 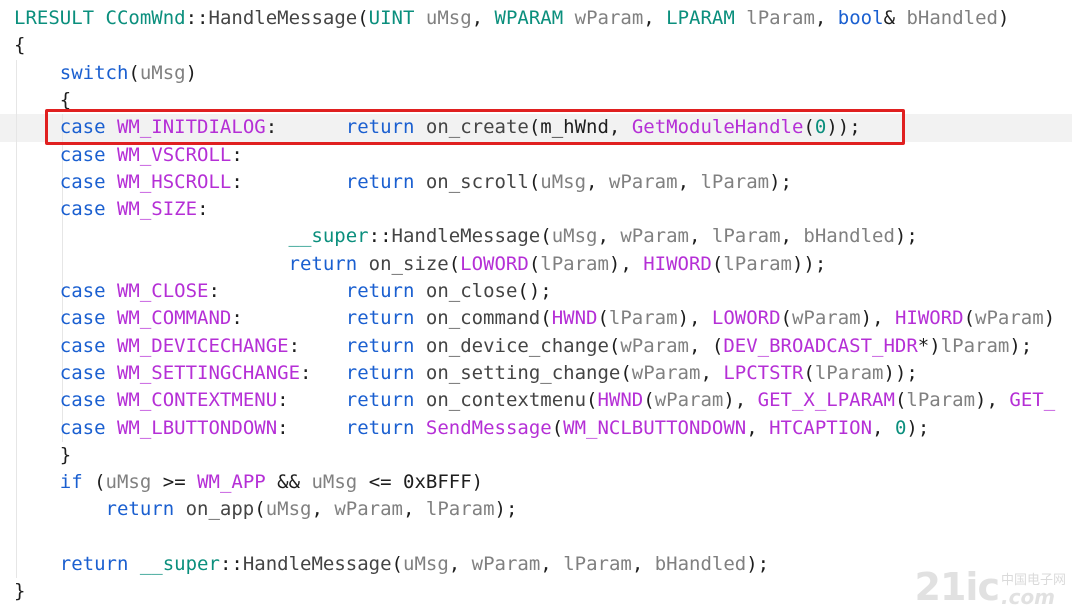 I want to click on code-token: on_setting_change, so click(x=523, y=372).